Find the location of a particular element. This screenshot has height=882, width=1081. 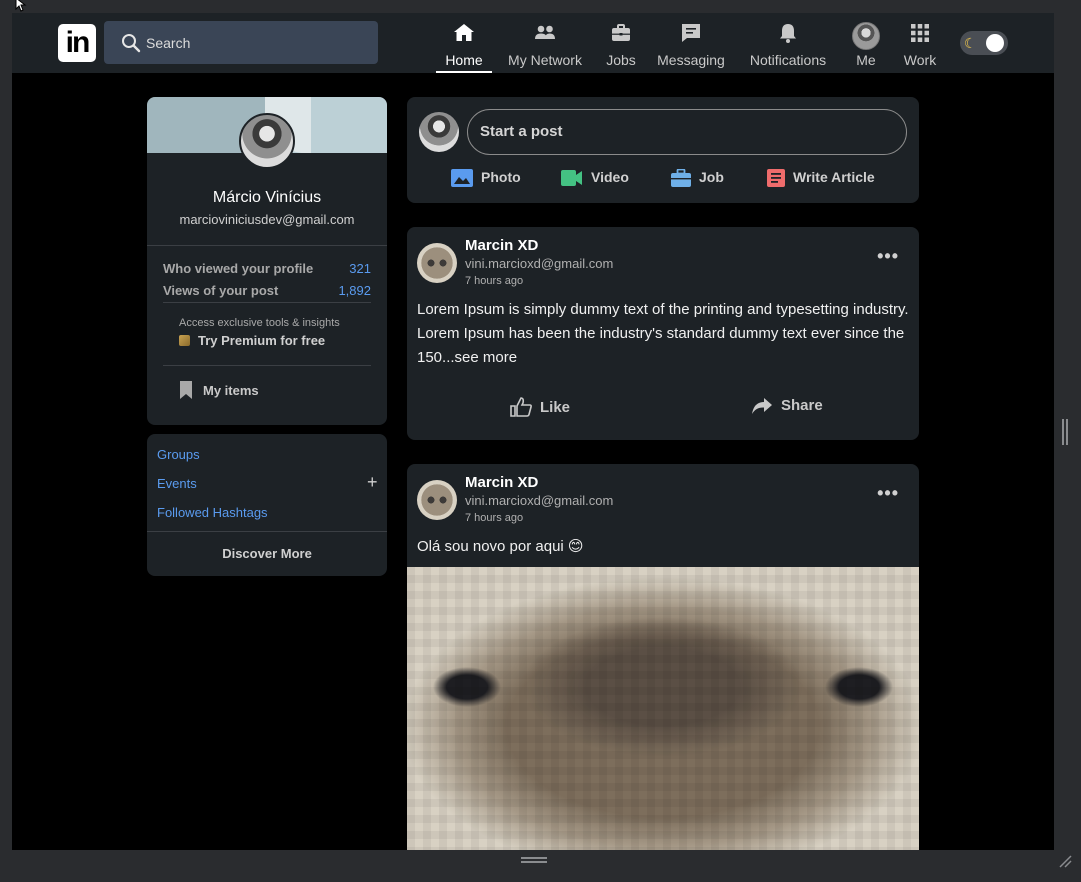

resize-corner-icon is located at coordinates (1065, 861).